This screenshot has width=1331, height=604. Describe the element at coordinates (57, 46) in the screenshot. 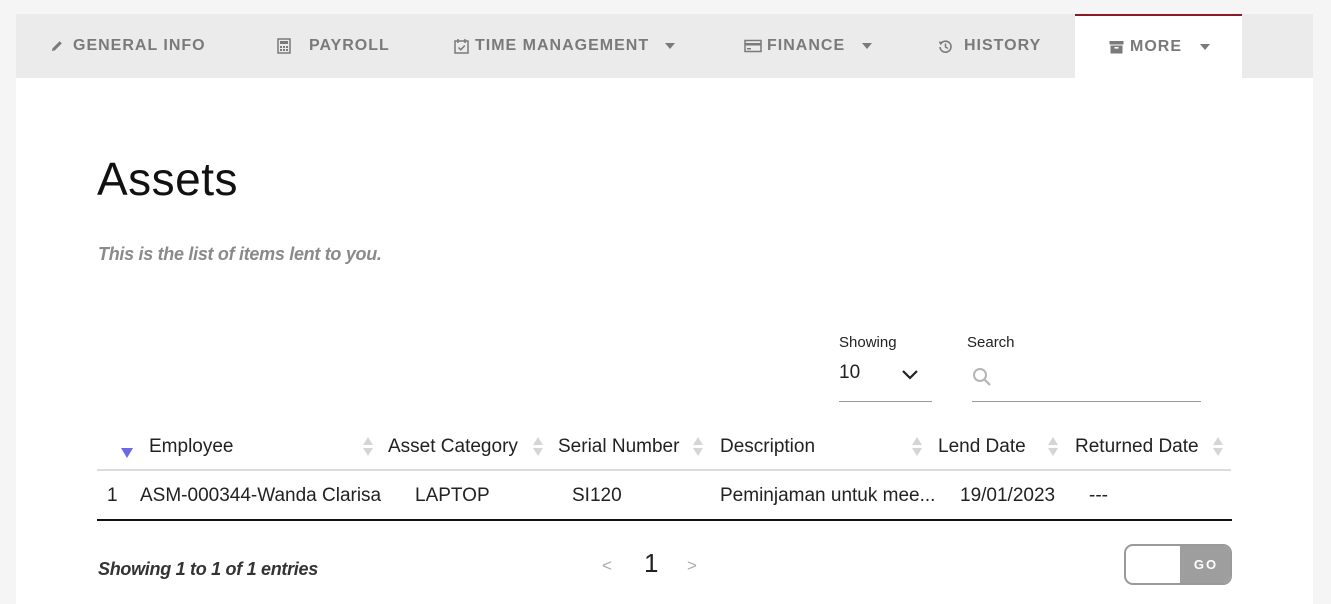

I see `pencil-icon` at that location.